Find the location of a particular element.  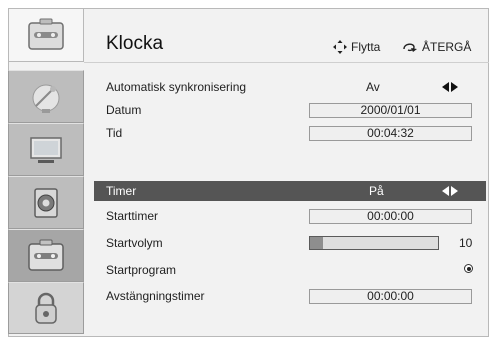

date-label: Datum is located at coordinates (124, 110).